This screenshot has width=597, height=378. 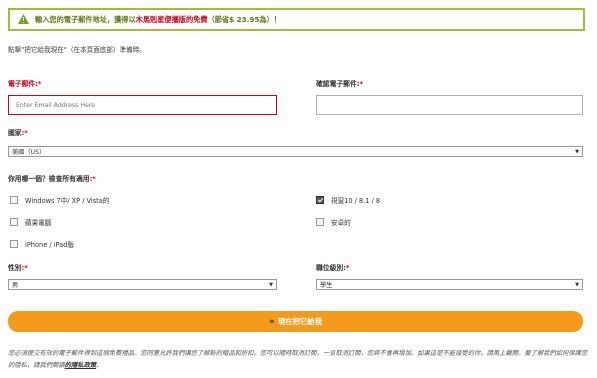 What do you see at coordinates (52, 179) in the screenshot?
I see `os-question-label: 你用哪一個？檢查所有適用:*` at bounding box center [52, 179].